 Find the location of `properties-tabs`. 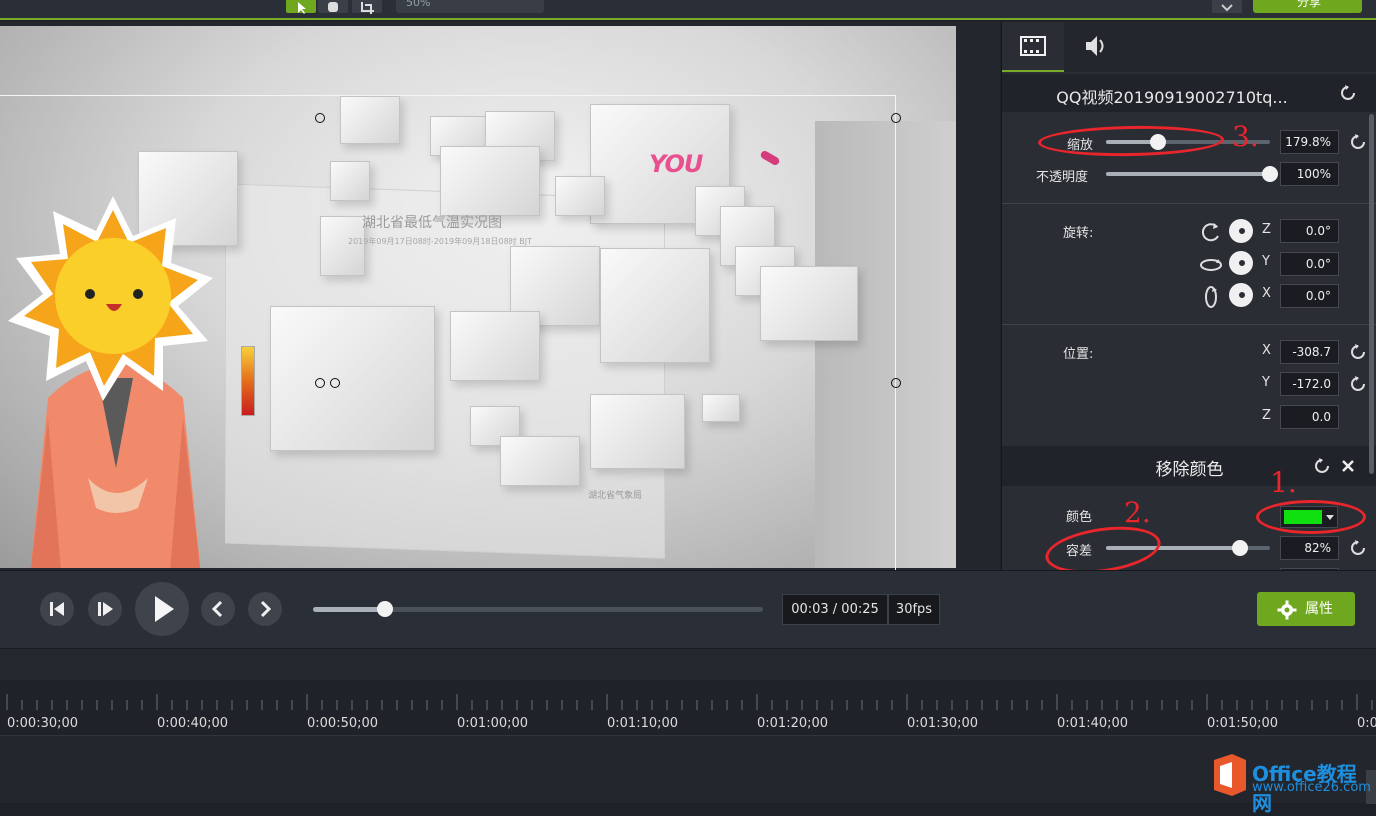

properties-tabs is located at coordinates (1189, 47).